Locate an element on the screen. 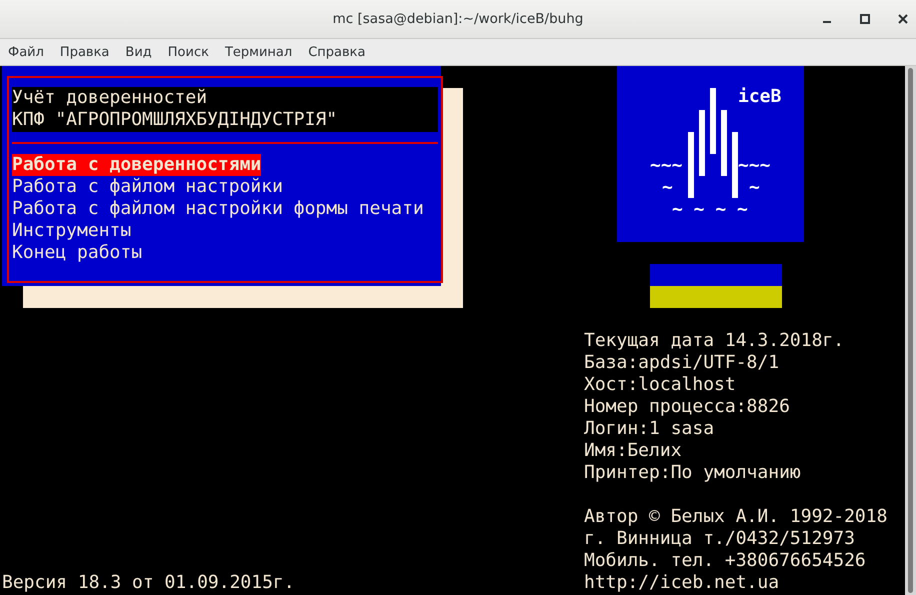 This screenshot has width=916, height=595. info-text: Хост:localhost is located at coordinates (660, 385).